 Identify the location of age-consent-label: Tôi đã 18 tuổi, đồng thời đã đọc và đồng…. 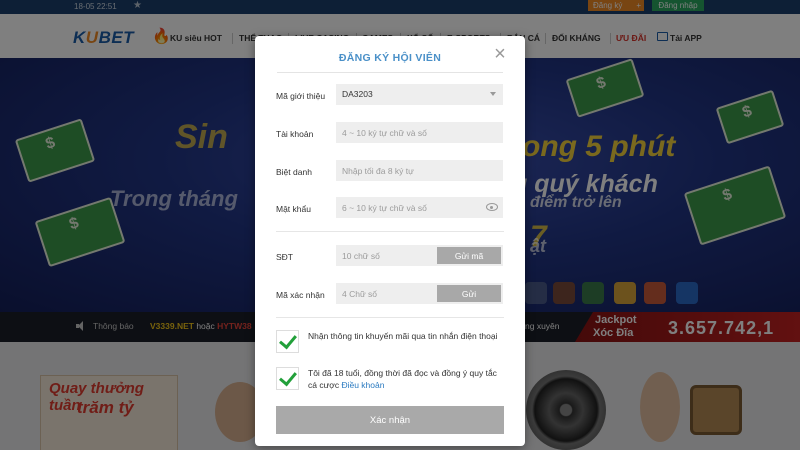
(405, 379).